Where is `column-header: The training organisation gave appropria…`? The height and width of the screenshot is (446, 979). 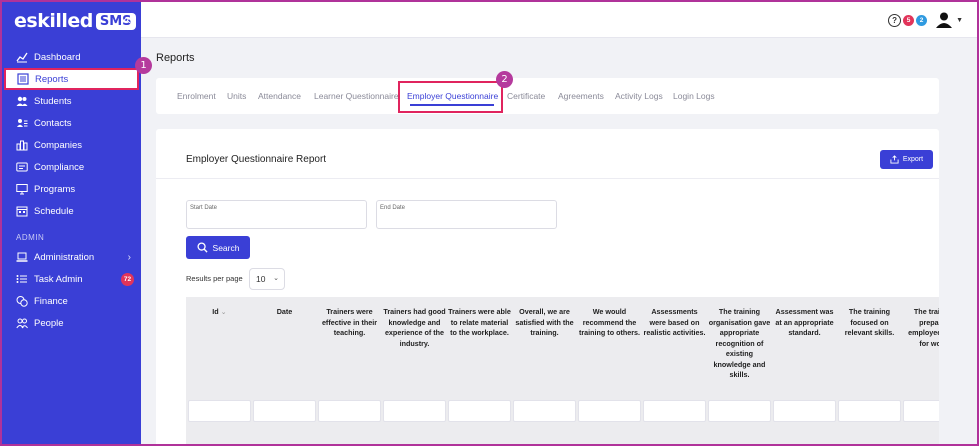
column-header: The training organisation gave appropria… is located at coordinates (739, 344).